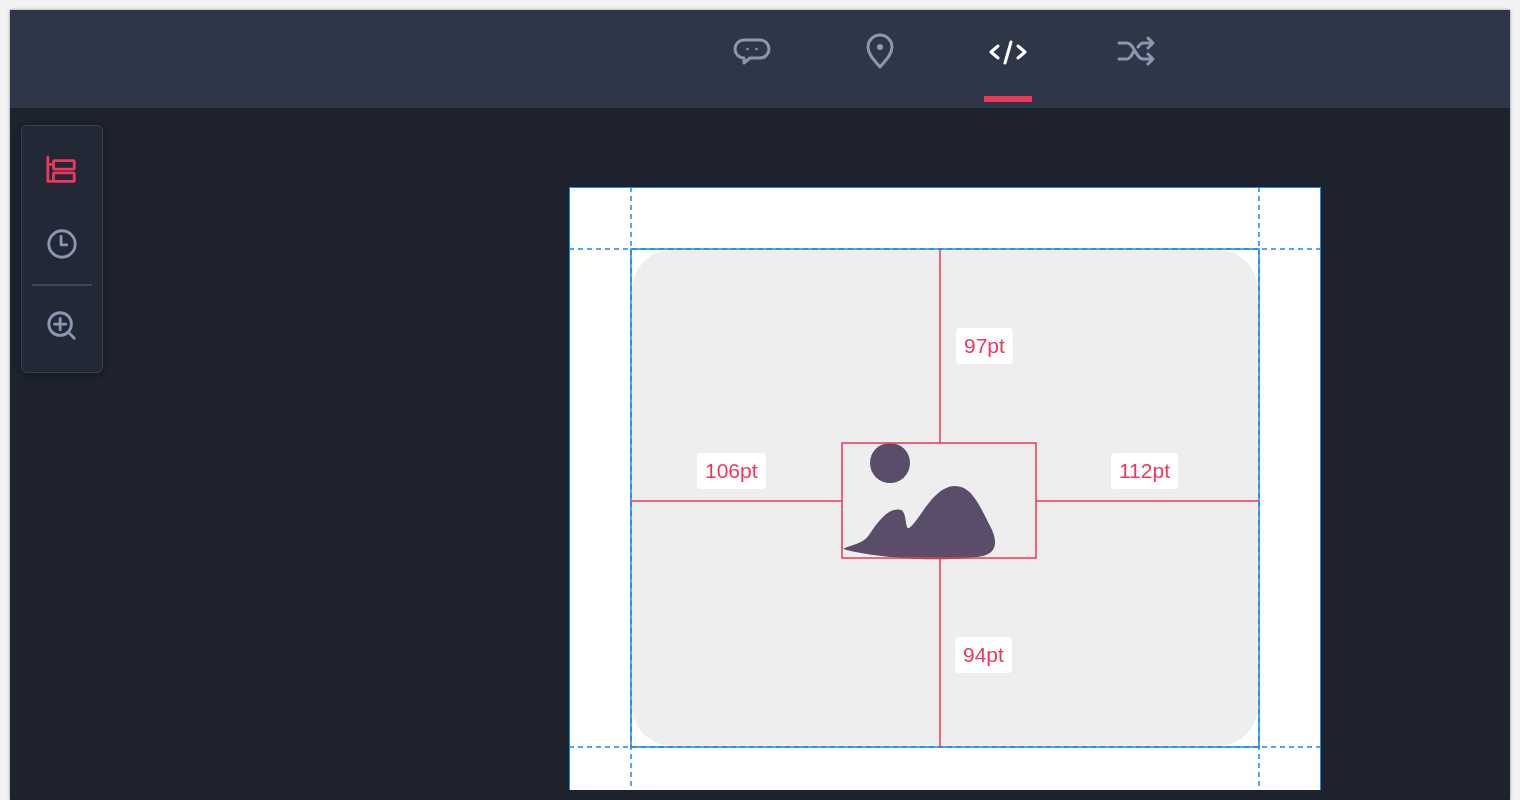  Describe the element at coordinates (731, 471) in the screenshot. I see `spacing-label: 106pt` at that location.